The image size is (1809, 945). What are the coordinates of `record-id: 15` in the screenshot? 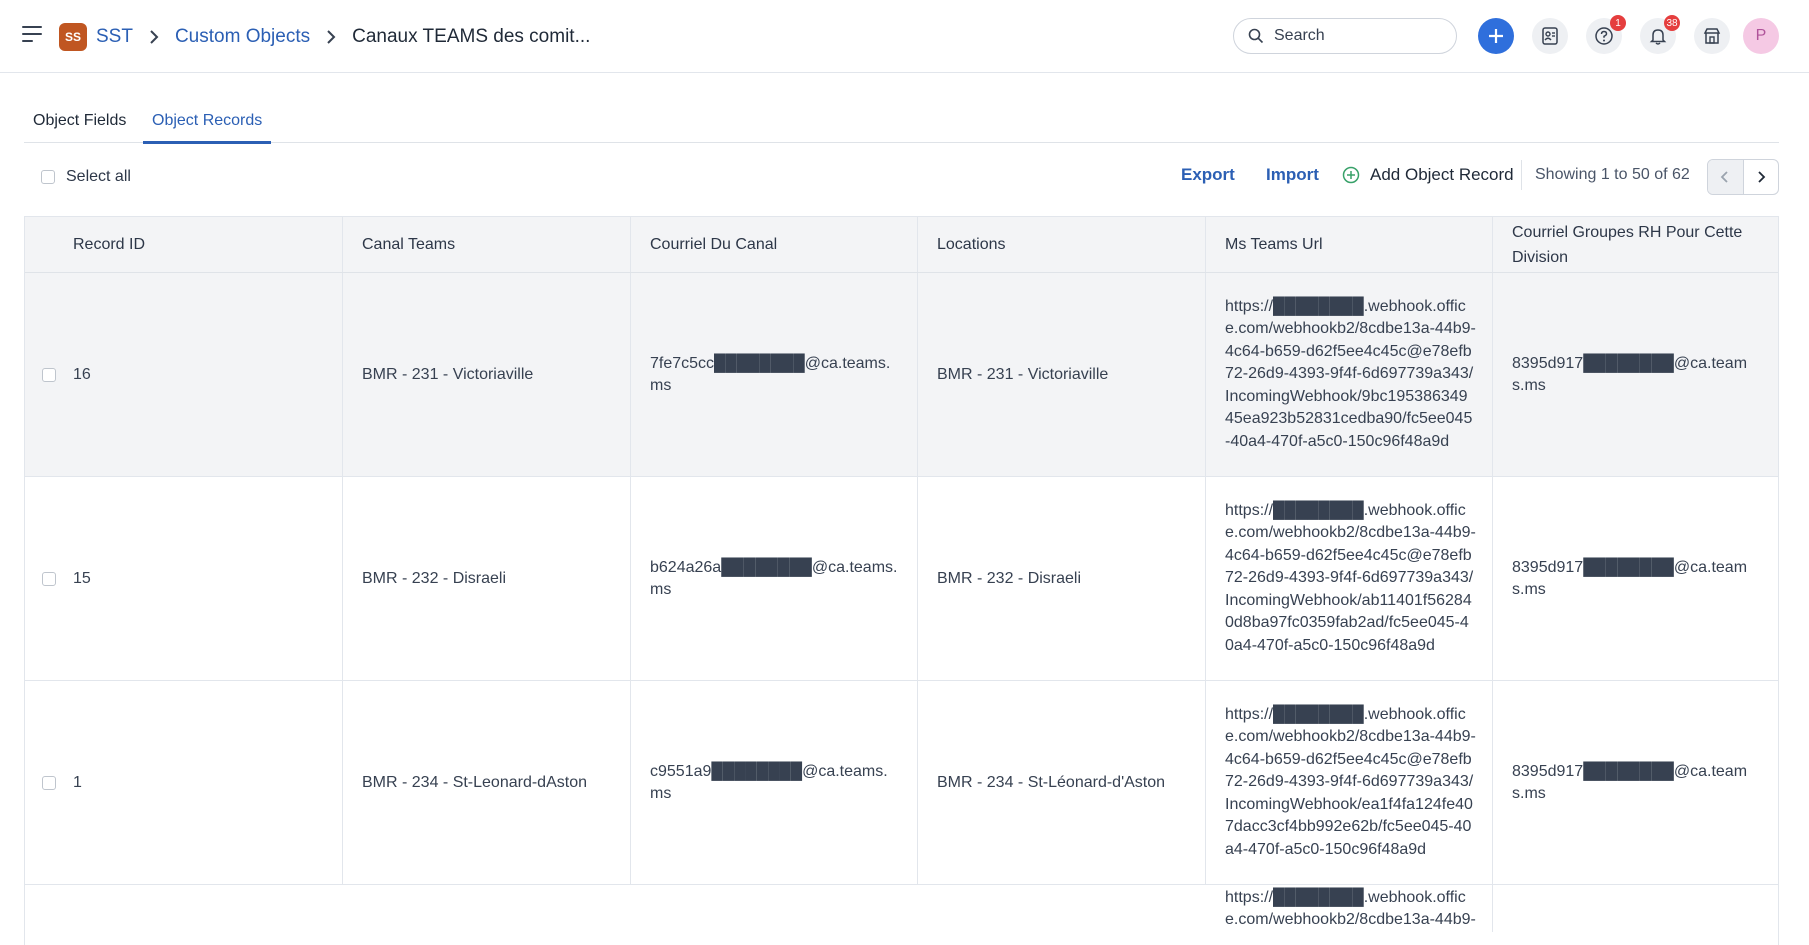 It's located at (82, 578).